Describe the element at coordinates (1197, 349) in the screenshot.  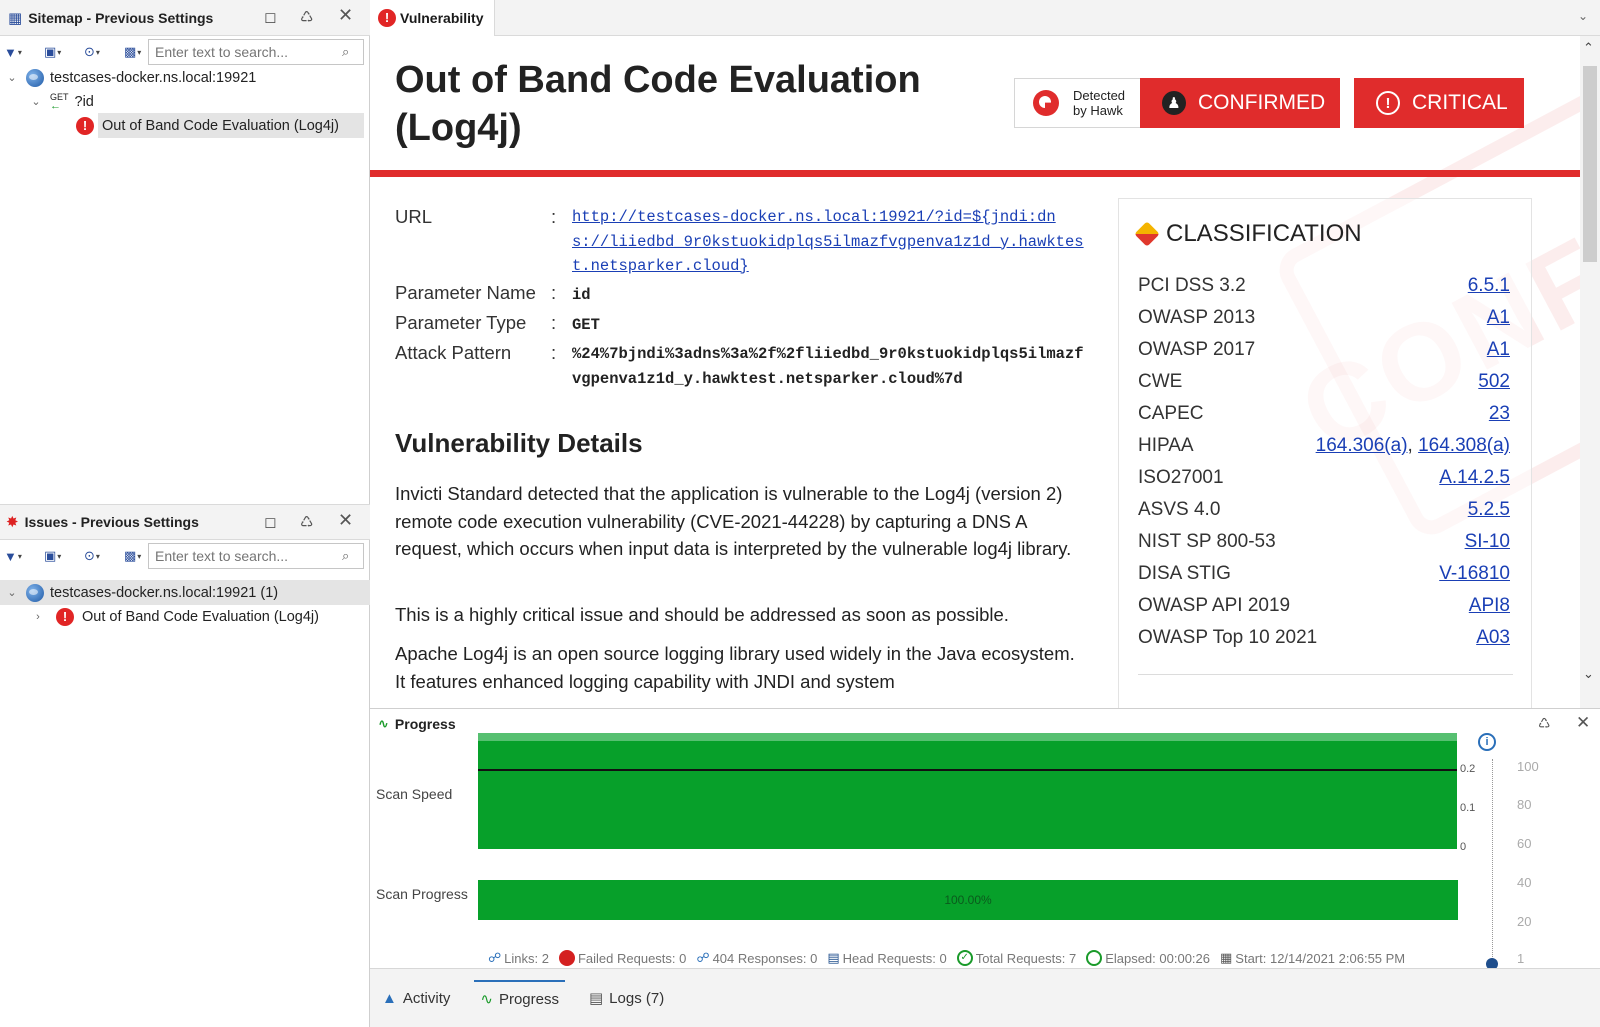
I see `classification-name: OWASP 2017` at that location.